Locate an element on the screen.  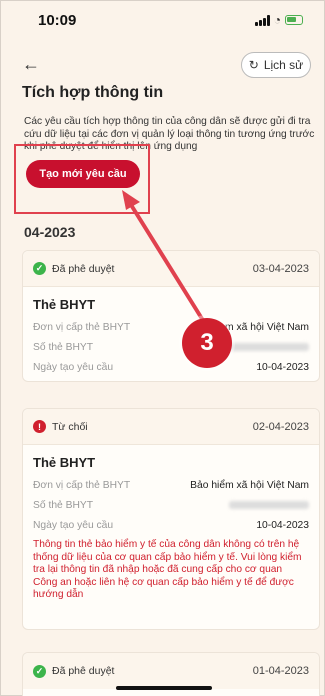
back-arrow-icon: ← is located at coordinates (31, 64).